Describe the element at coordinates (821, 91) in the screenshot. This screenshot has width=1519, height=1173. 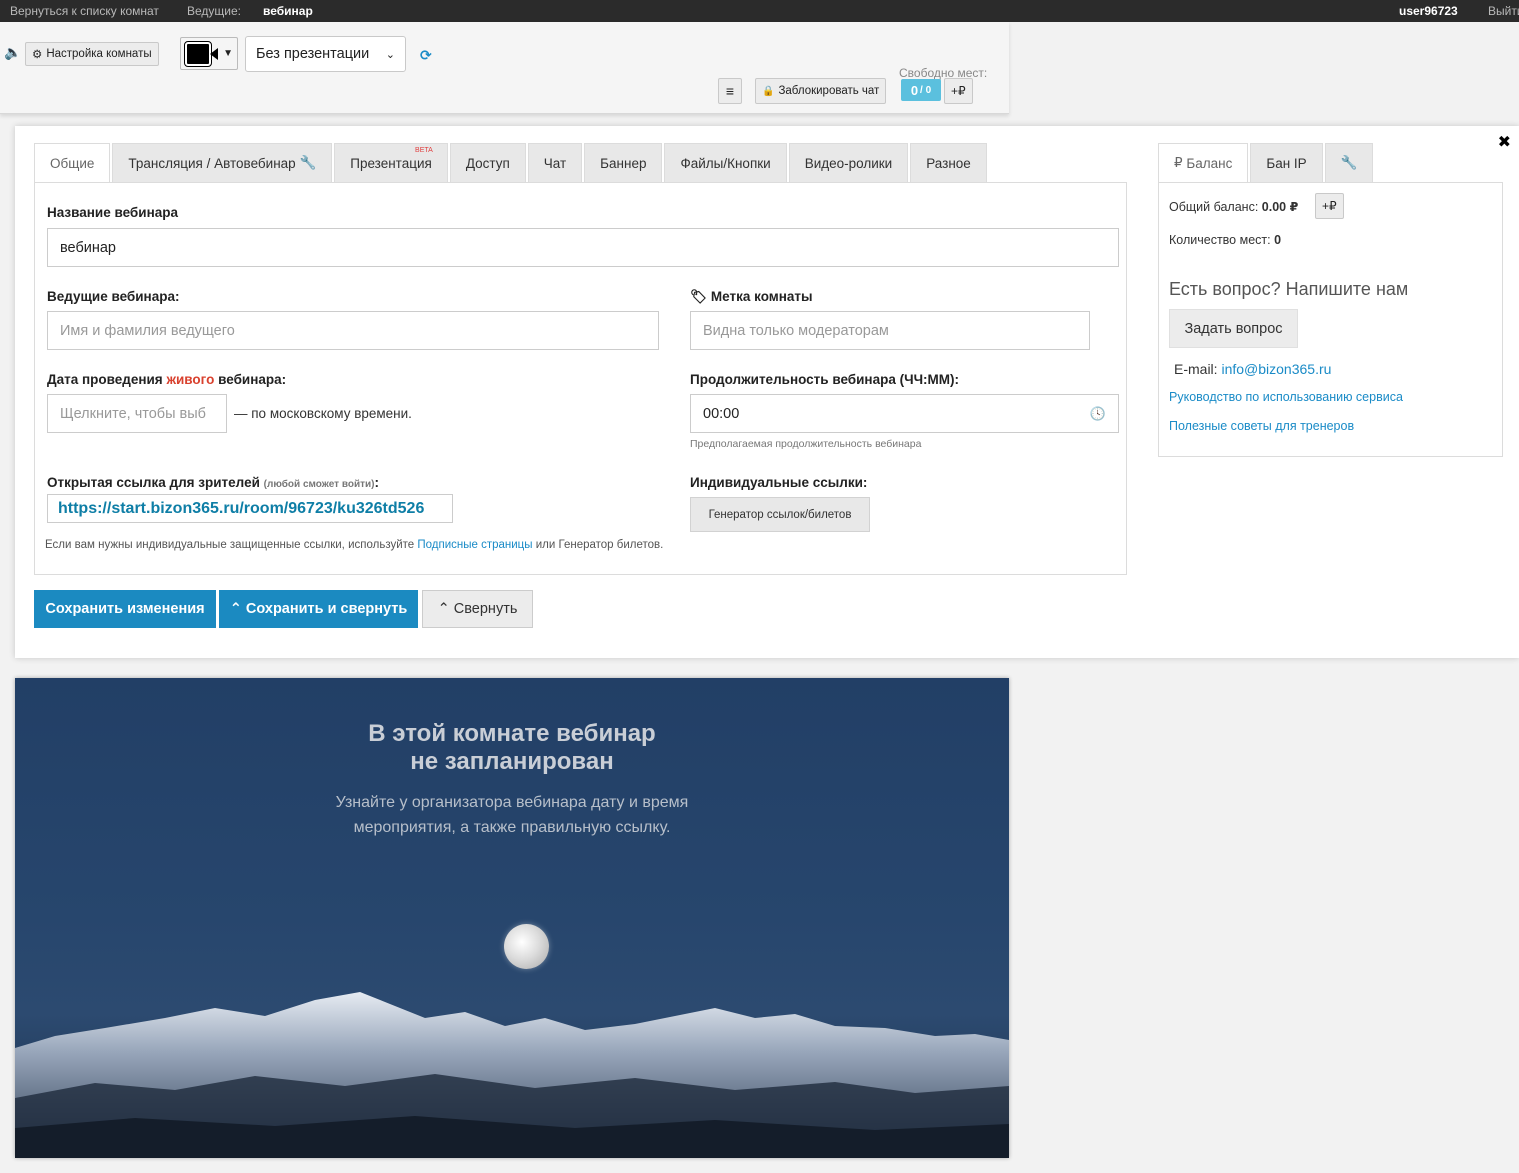
I see `lock-chat-button: 🔒 Заблокировать чат` at that location.